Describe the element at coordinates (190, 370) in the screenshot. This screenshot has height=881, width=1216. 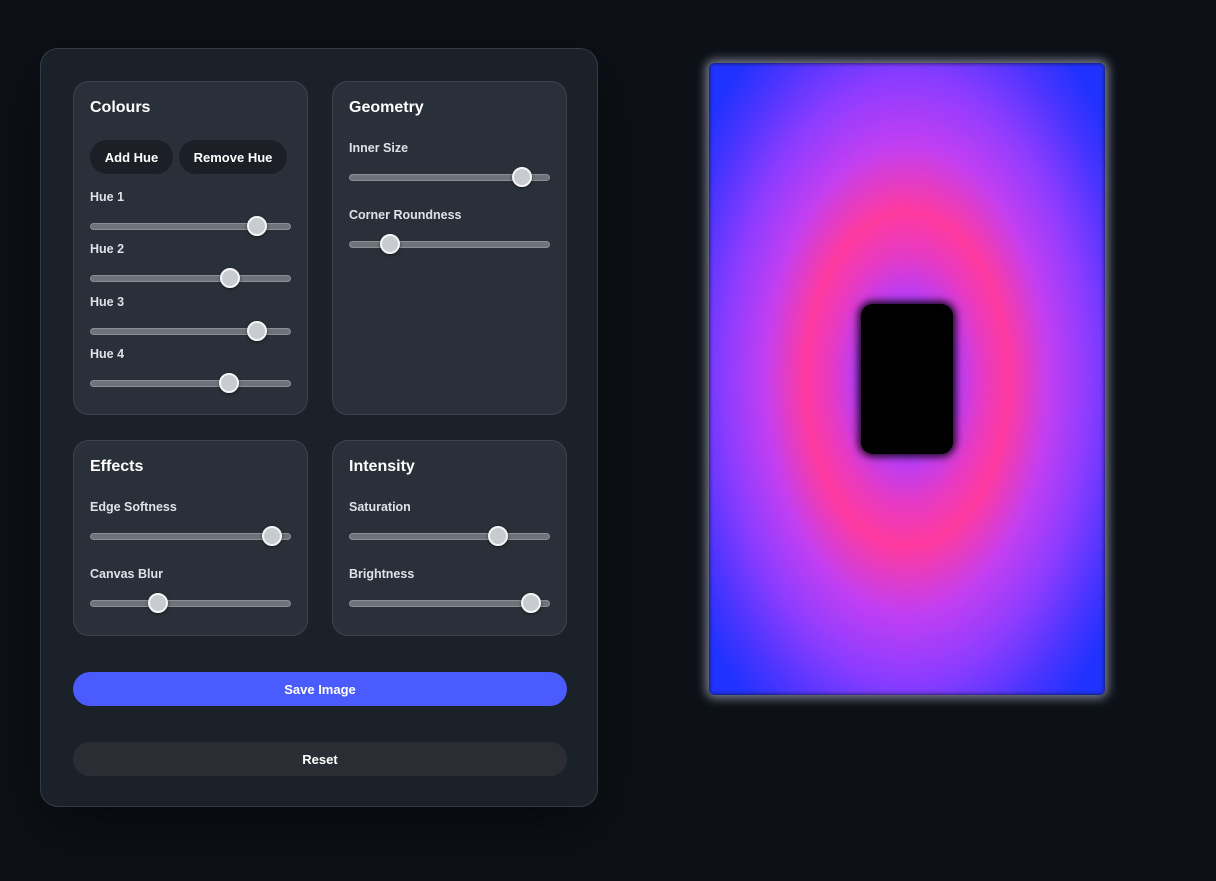
I see `hue-4-control: Hue 4` at that location.